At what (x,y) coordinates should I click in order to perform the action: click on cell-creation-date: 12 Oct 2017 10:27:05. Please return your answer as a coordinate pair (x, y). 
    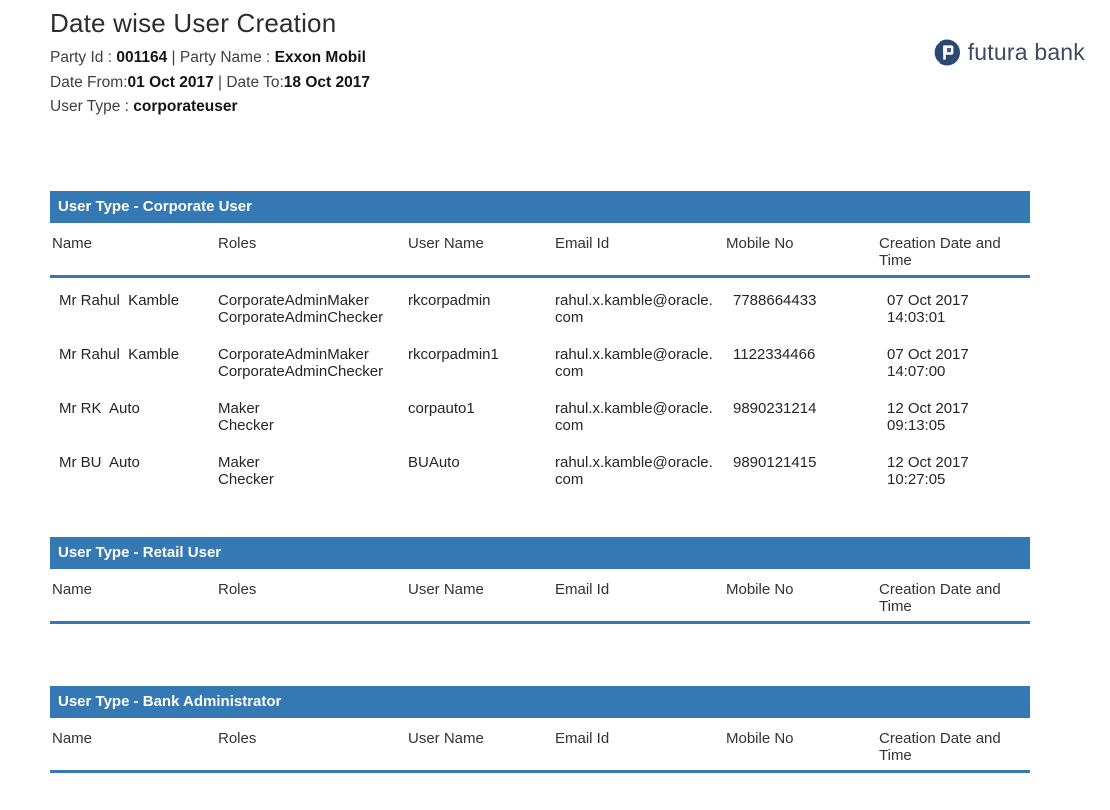
    Looking at the image, I should click on (928, 470).